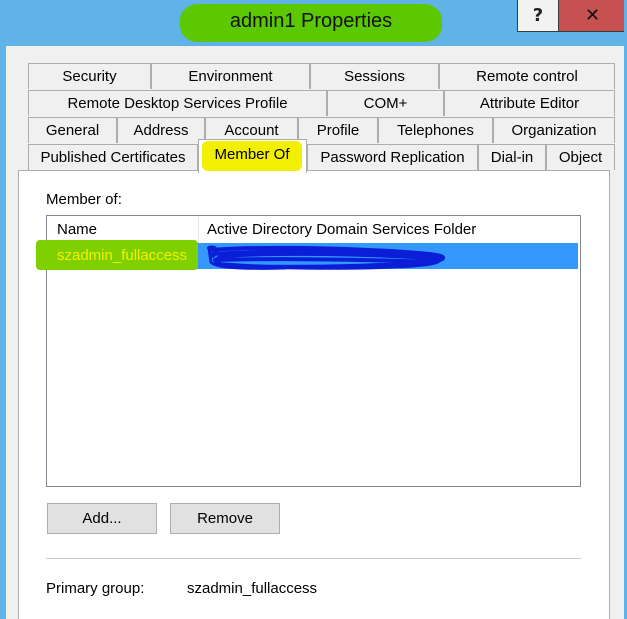 This screenshot has width=627, height=619. Describe the element at coordinates (529, 103) in the screenshot. I see `tab-attribute-editor: Attribute Editor` at that location.